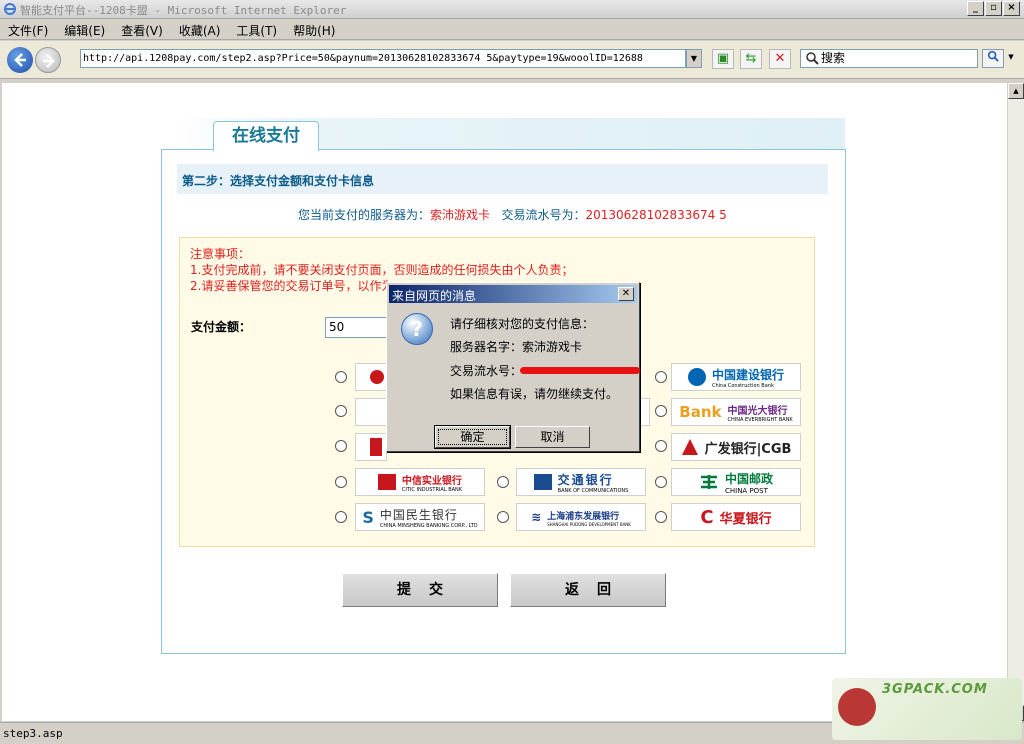 The width and height of the screenshot is (1024, 744). I want to click on bank-radio-post, so click(661, 482).